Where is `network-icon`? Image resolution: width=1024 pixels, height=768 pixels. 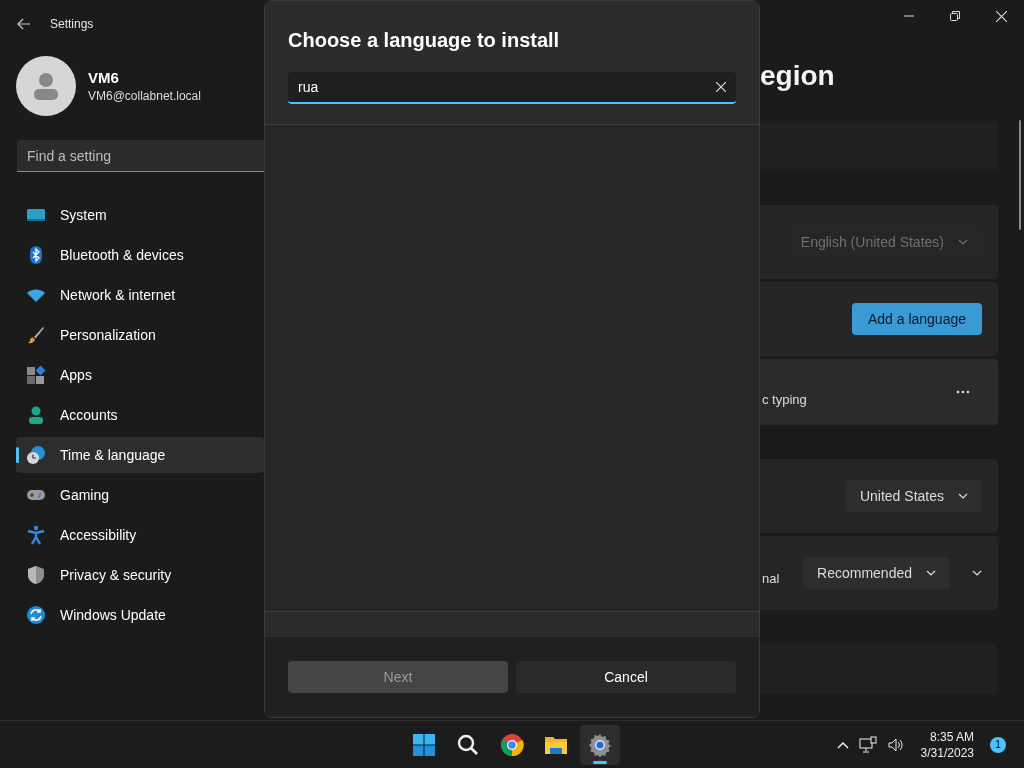 network-icon is located at coordinates (867, 744).